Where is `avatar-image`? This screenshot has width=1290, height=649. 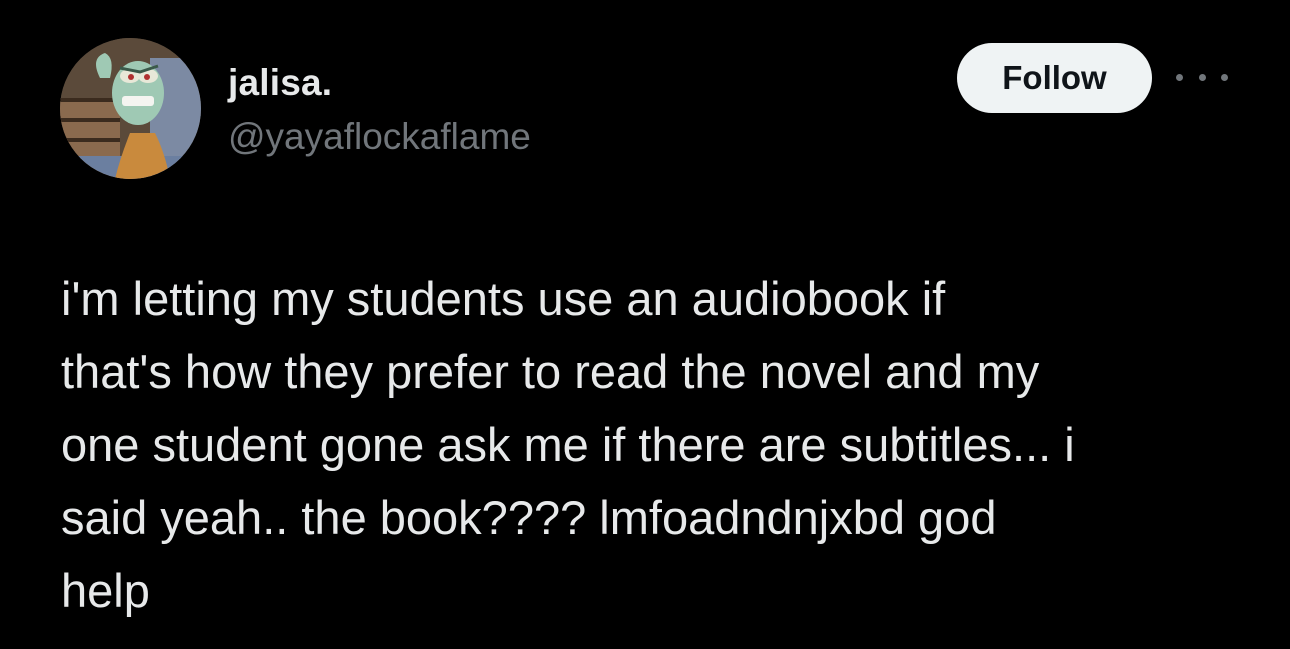 avatar-image is located at coordinates (130, 108).